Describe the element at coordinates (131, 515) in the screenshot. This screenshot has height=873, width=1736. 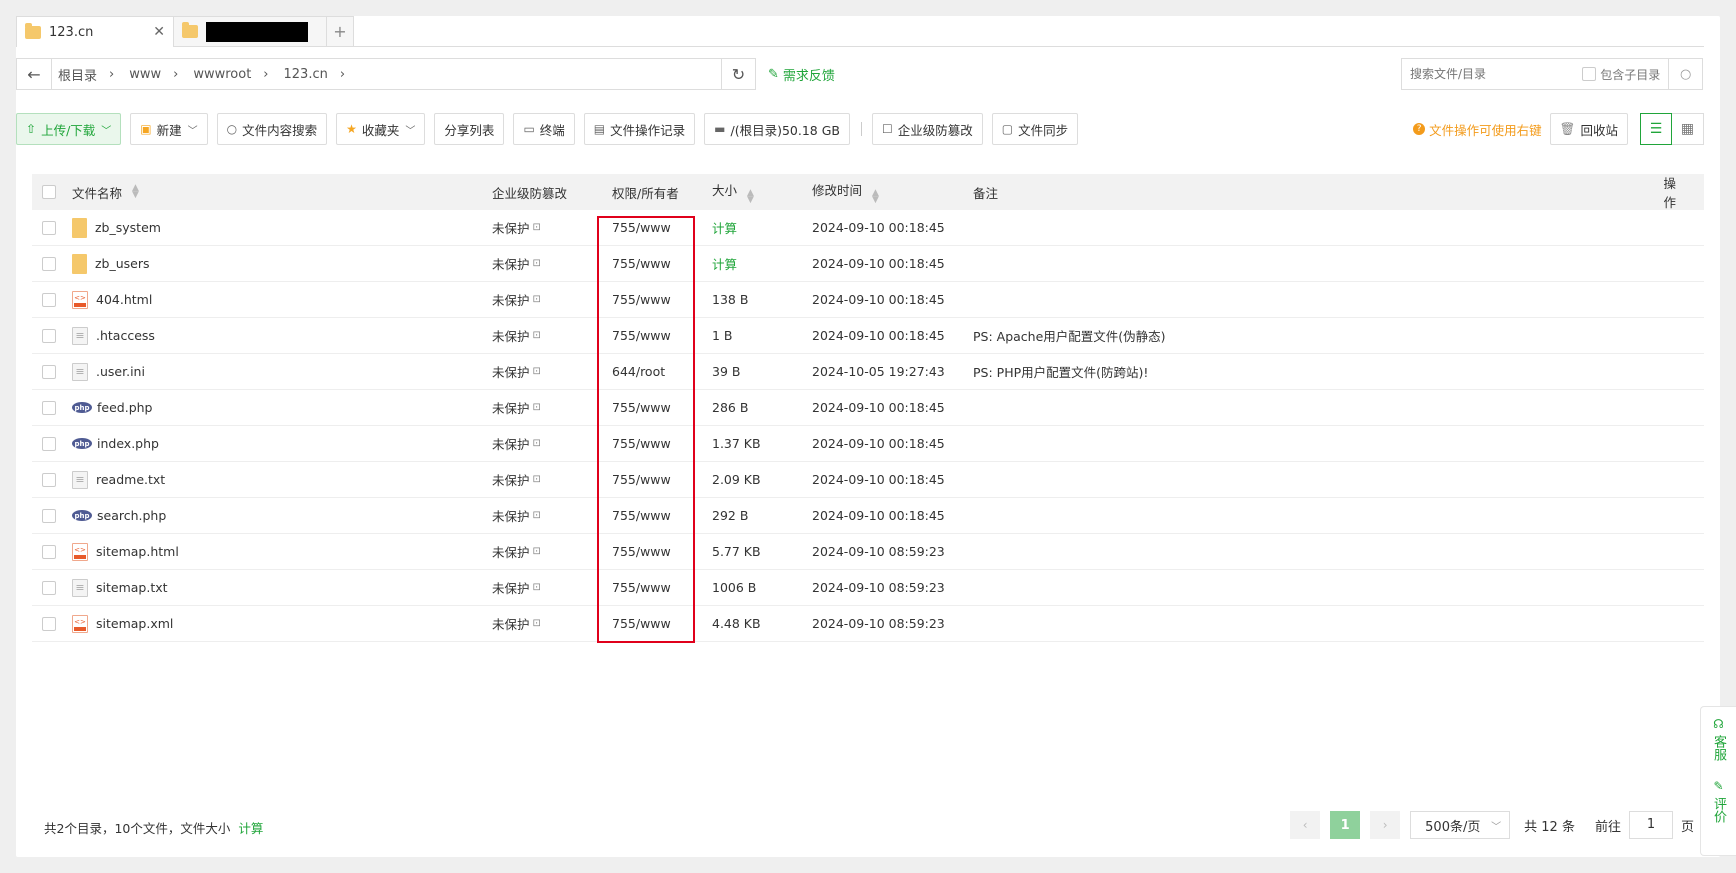
I see `file-name: search.php` at that location.